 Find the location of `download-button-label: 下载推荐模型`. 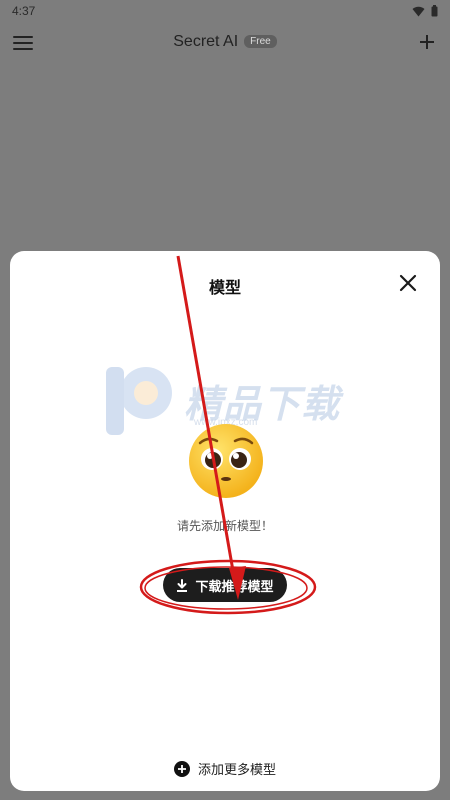

download-button-label: 下载推荐模型 is located at coordinates (234, 586).